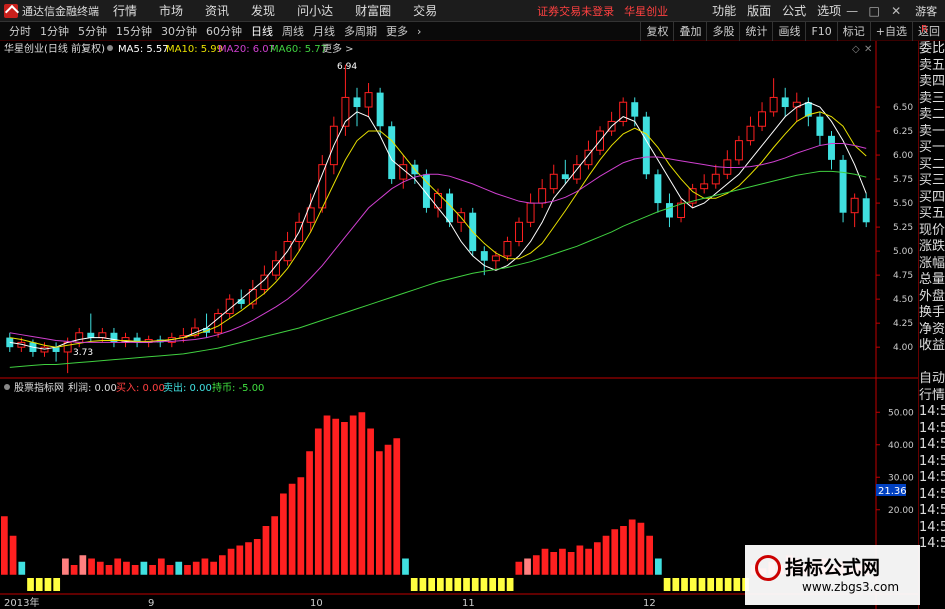  What do you see at coordinates (373, 10) in the screenshot?
I see `menu-item-wealth: 财富圈` at bounding box center [373, 10].